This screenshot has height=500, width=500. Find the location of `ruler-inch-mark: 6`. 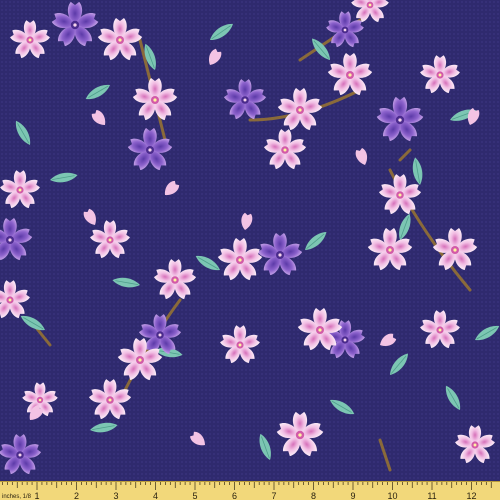

ruler-inch-mark: 6 is located at coordinates (234, 495).